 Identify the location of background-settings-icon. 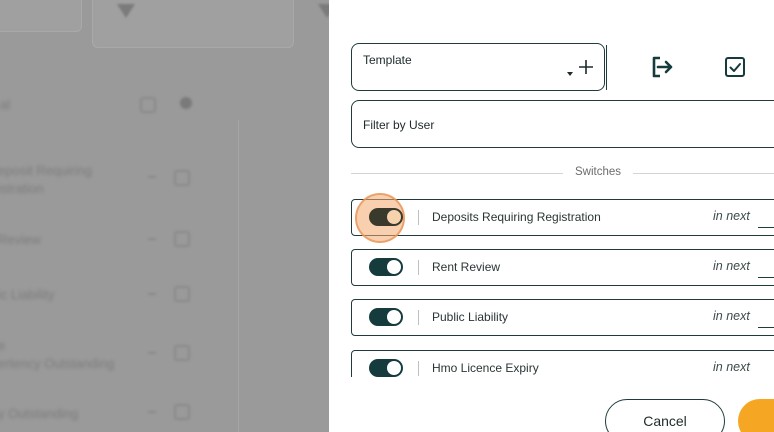
(186, 103).